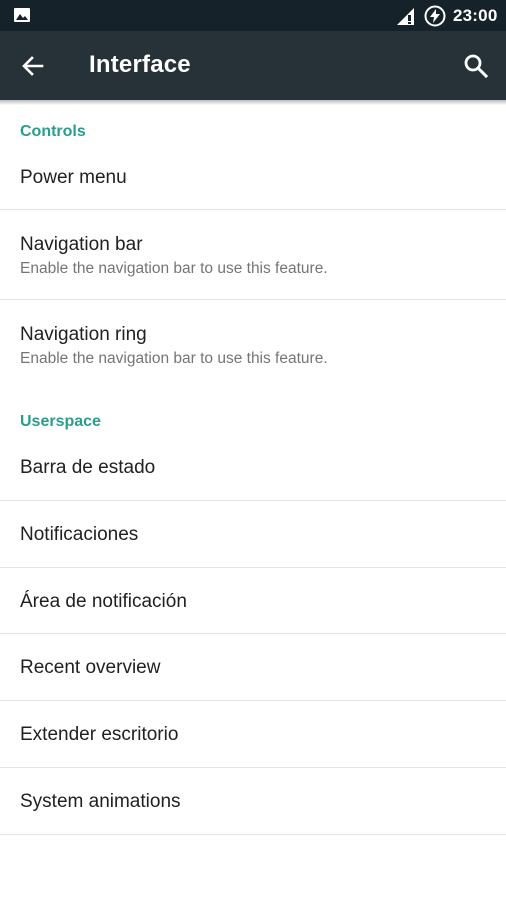  Describe the element at coordinates (79, 534) in the screenshot. I see `pref-title: Notificaciones` at that location.